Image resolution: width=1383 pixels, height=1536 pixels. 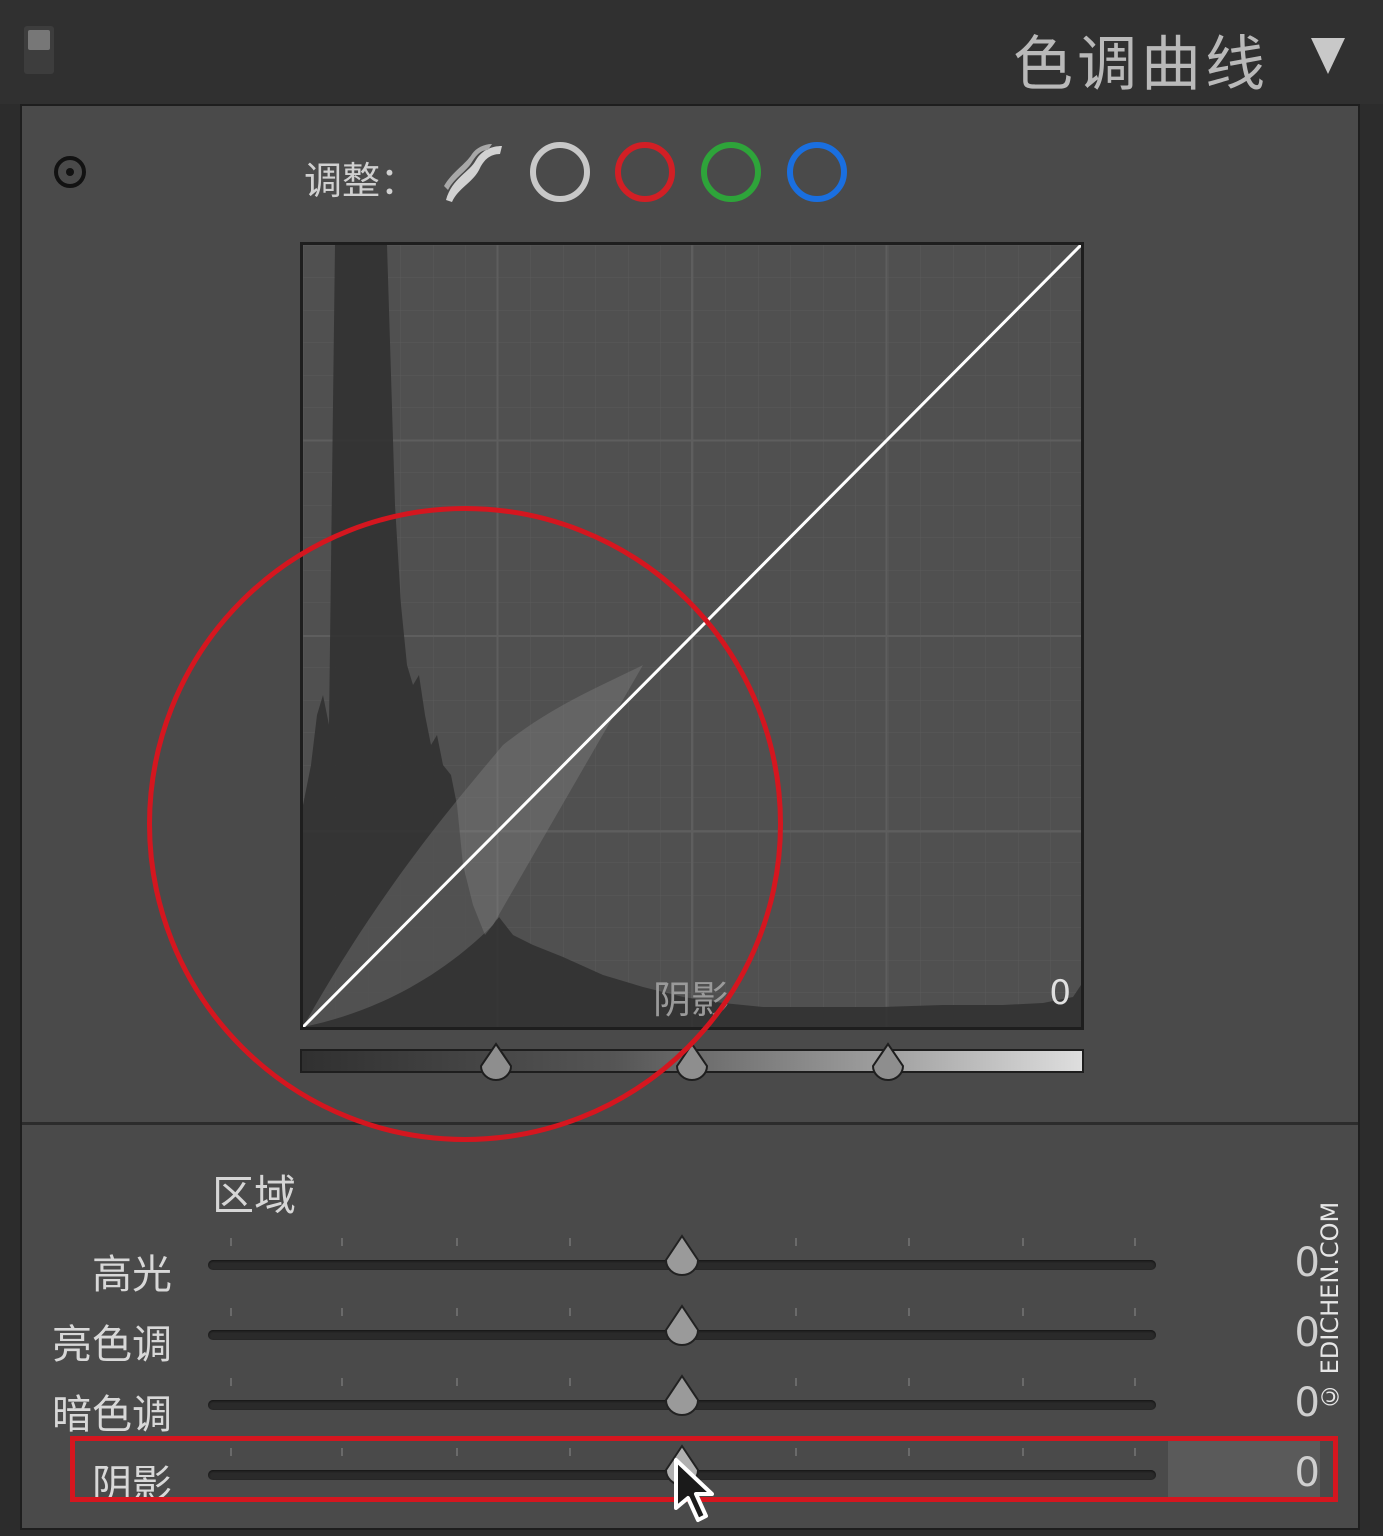 What do you see at coordinates (1330, 1305) in the screenshot?
I see `watermark: © EDICHEN.COM` at bounding box center [1330, 1305].